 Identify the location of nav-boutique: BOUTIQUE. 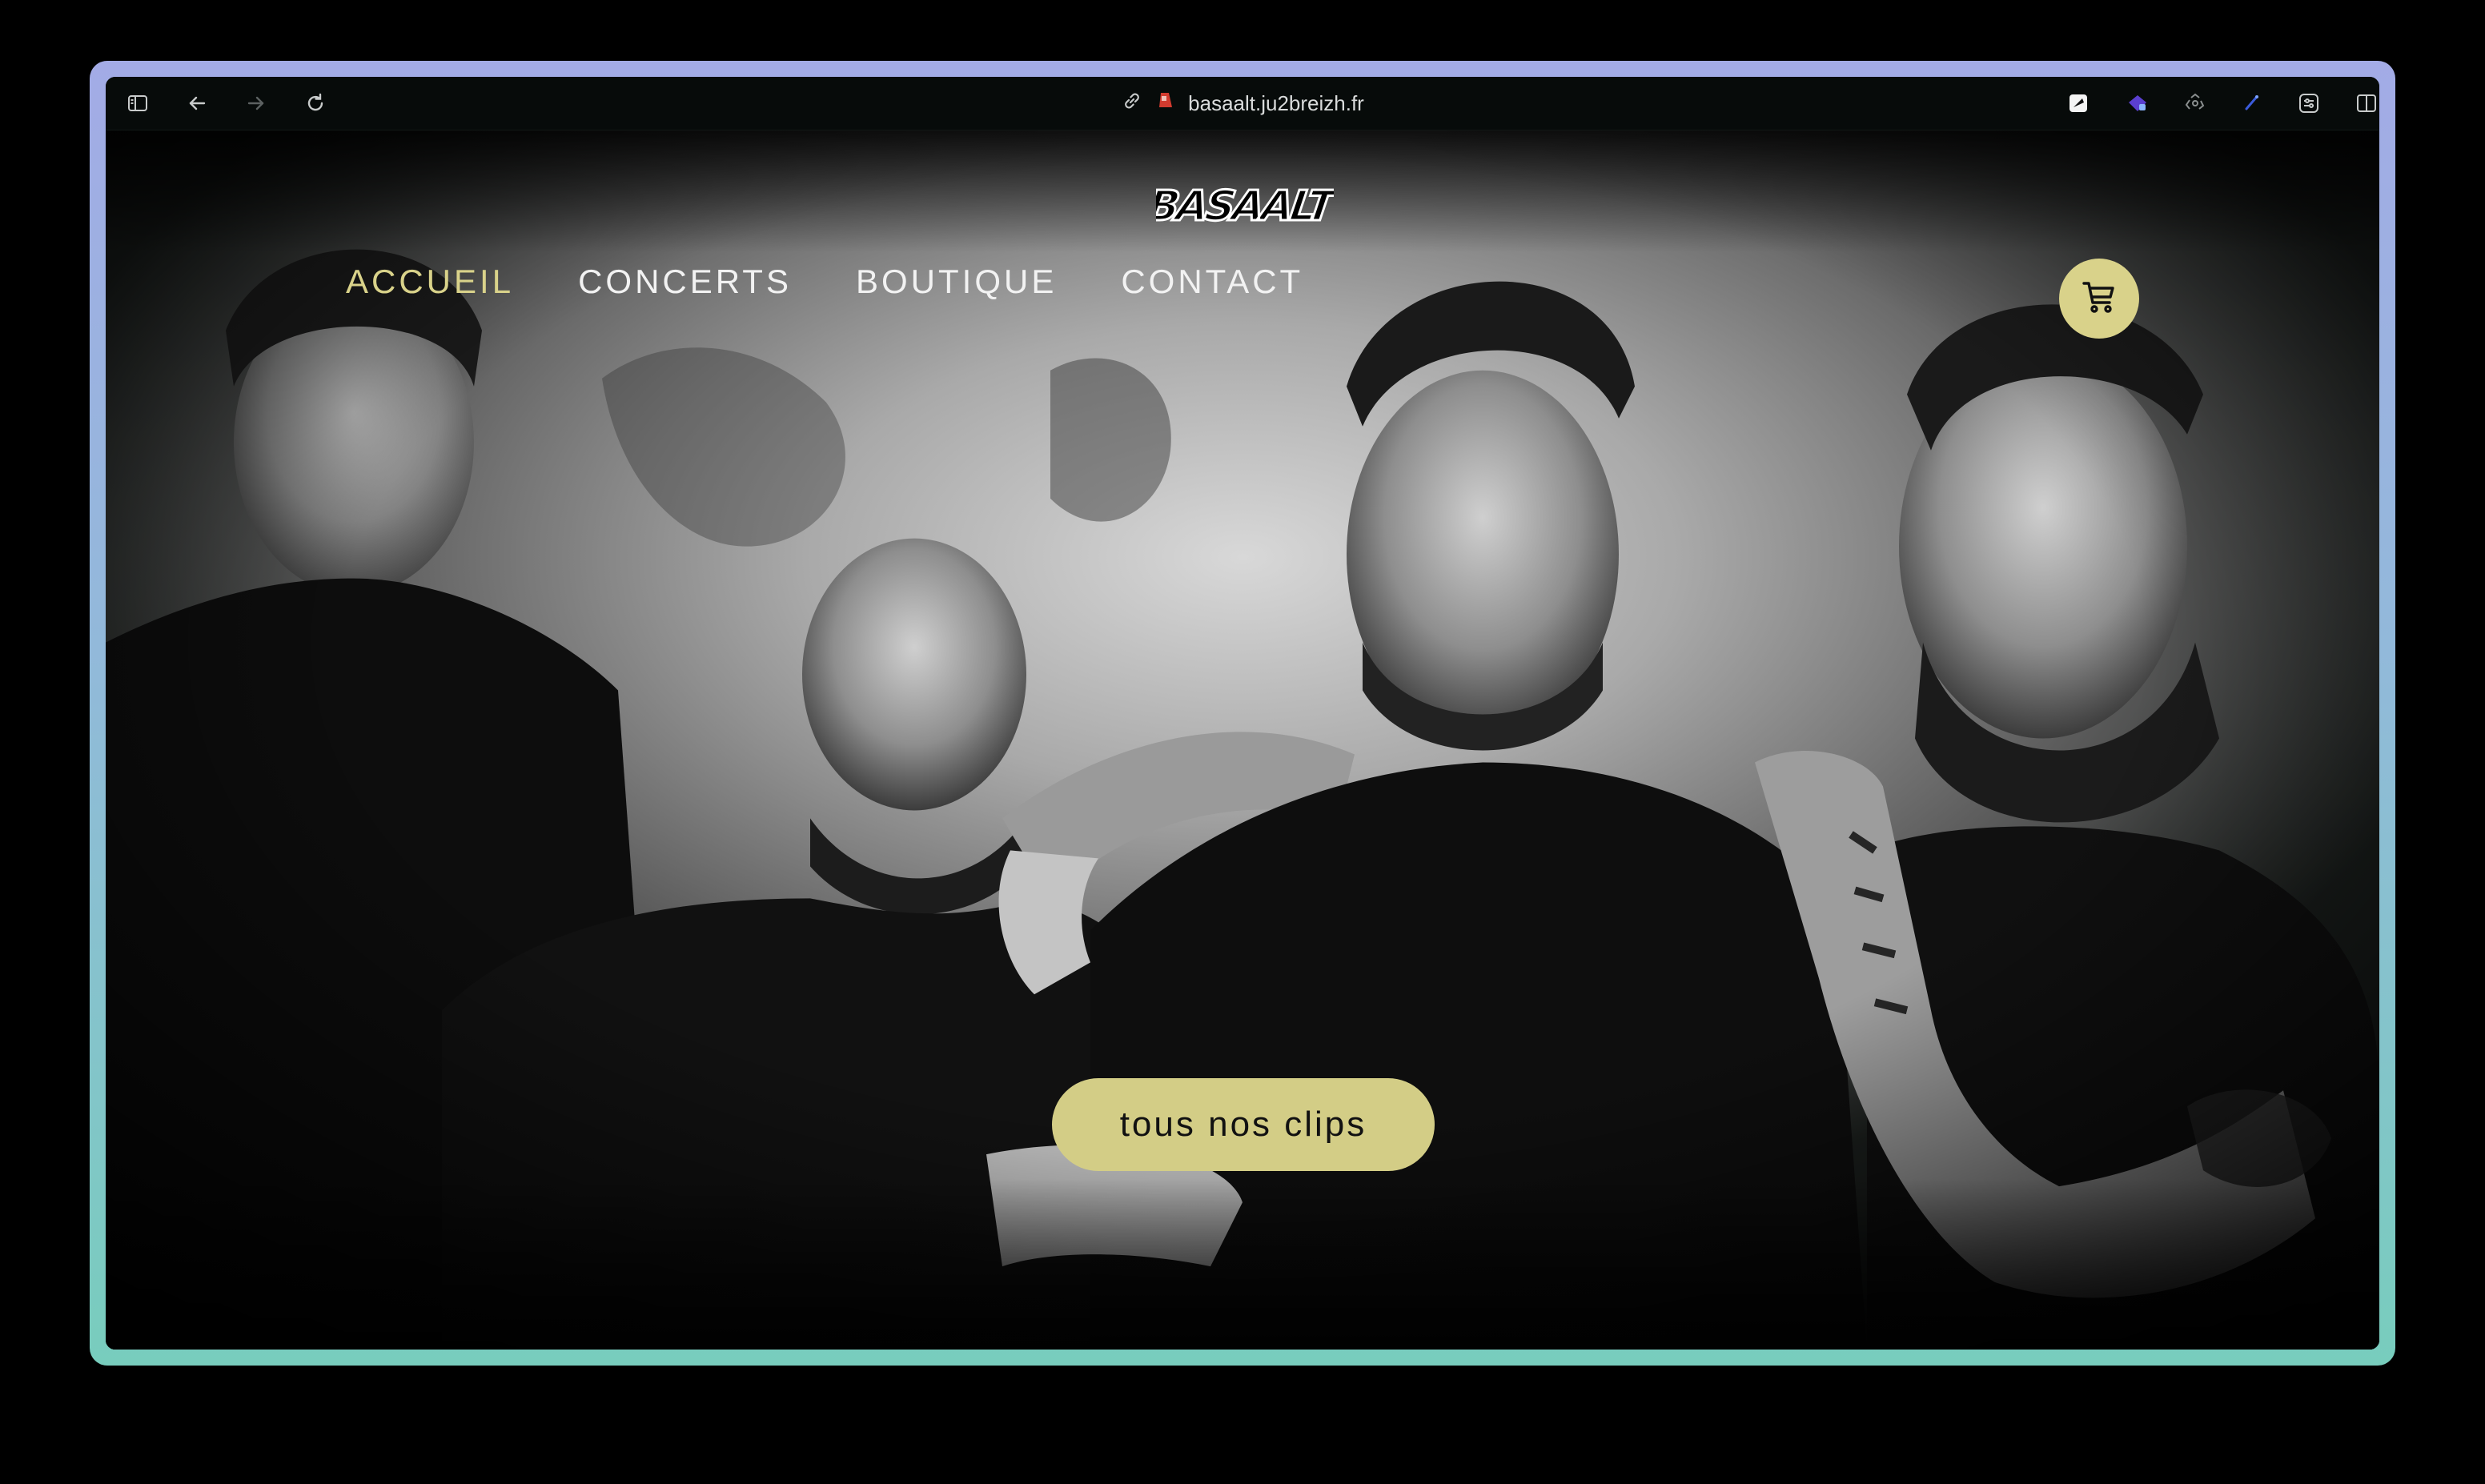
(956, 282).